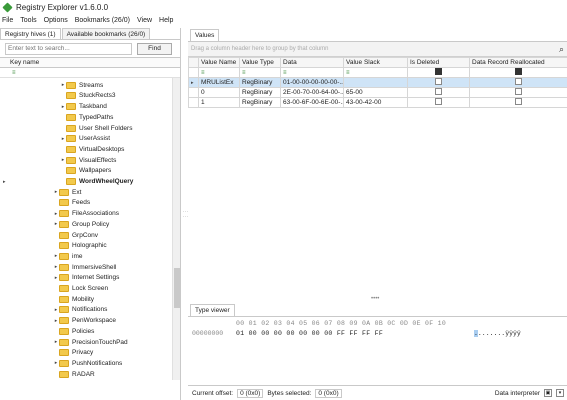  I want to click on col-value-slack: Value Slack, so click(375, 62).